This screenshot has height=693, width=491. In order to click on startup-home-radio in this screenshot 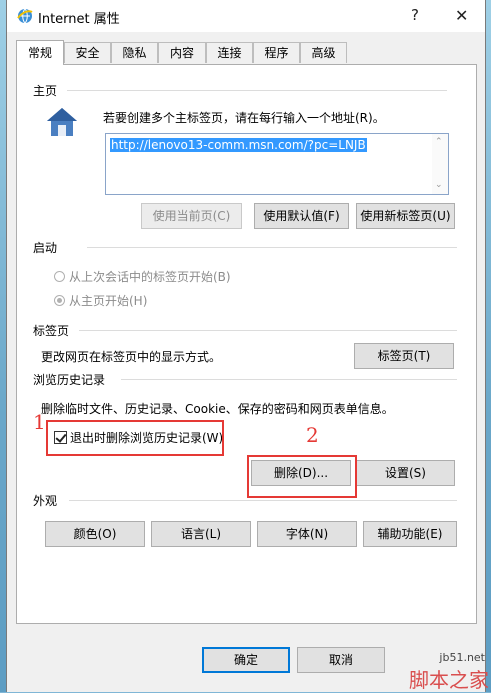, I will do `click(59, 300)`.